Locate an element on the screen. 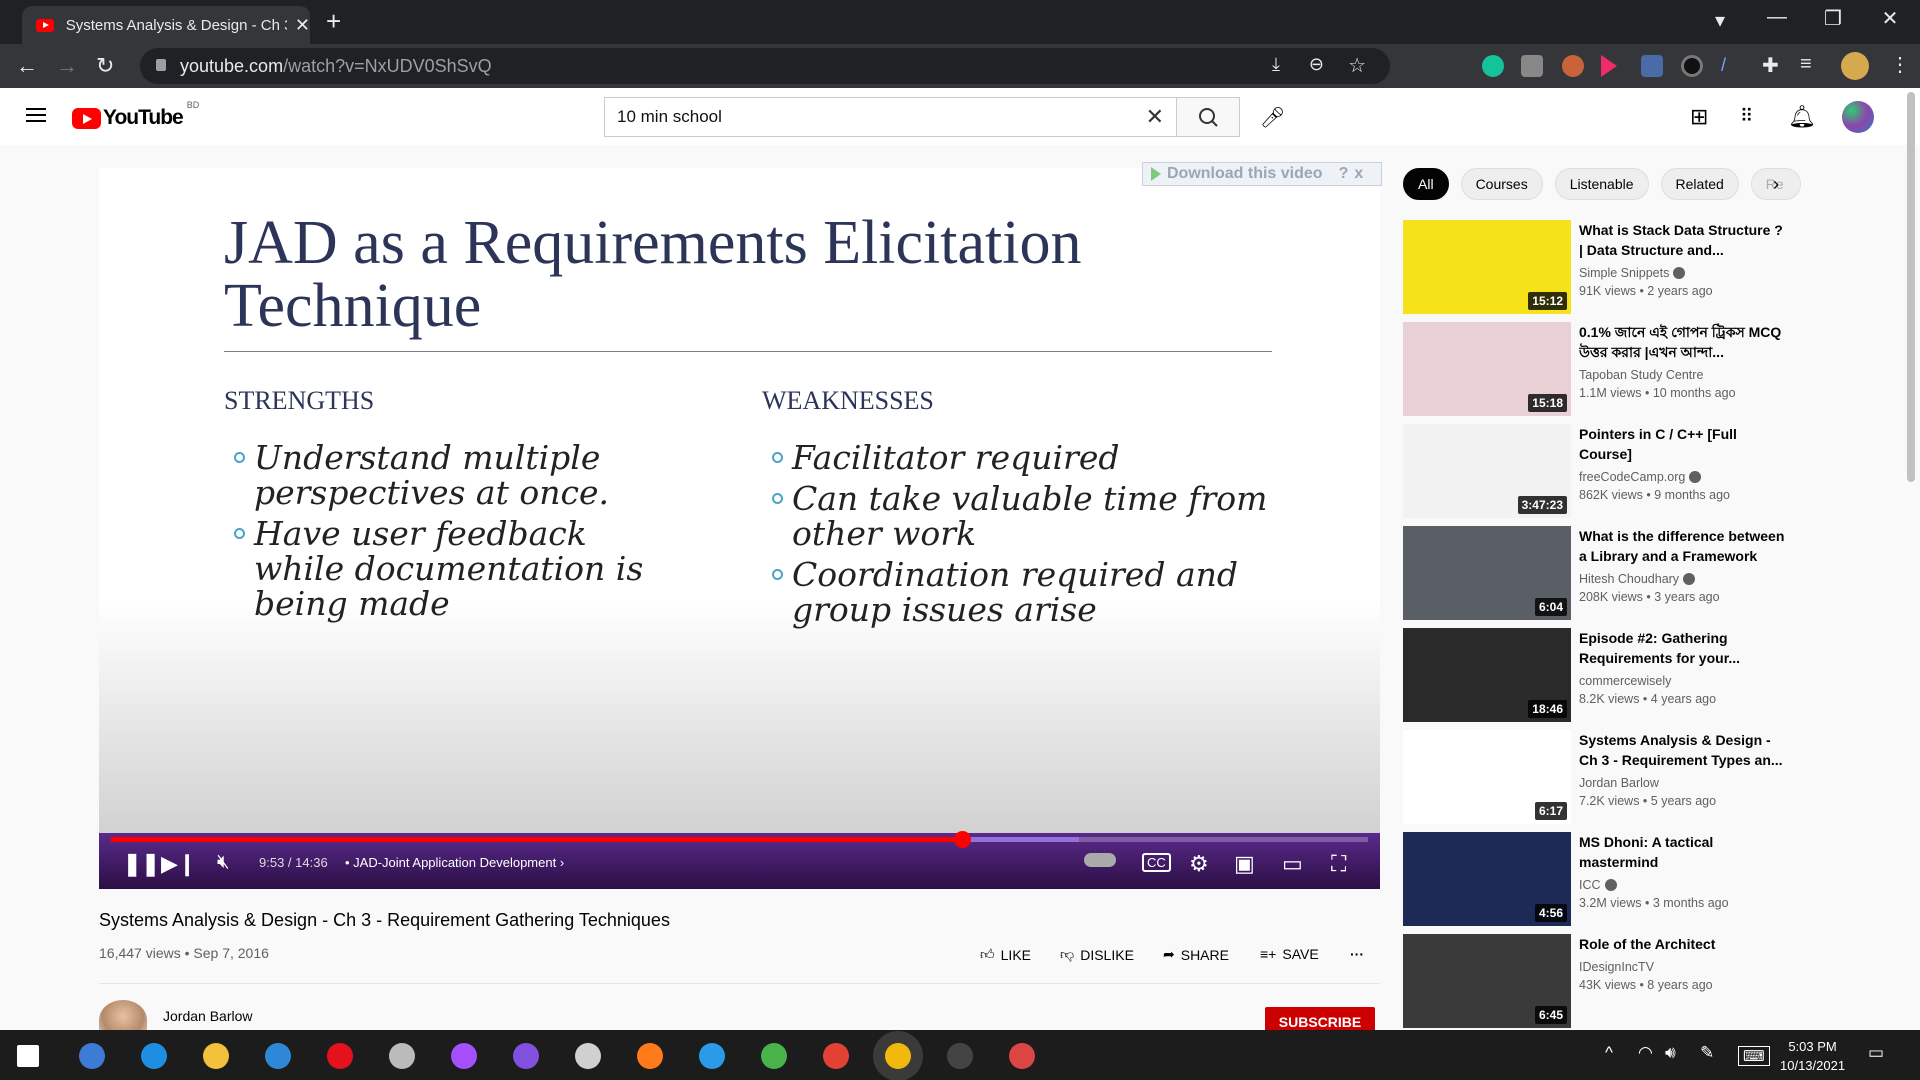  chapter-button: • JAD-Joint Application Development › is located at coordinates (454, 862).